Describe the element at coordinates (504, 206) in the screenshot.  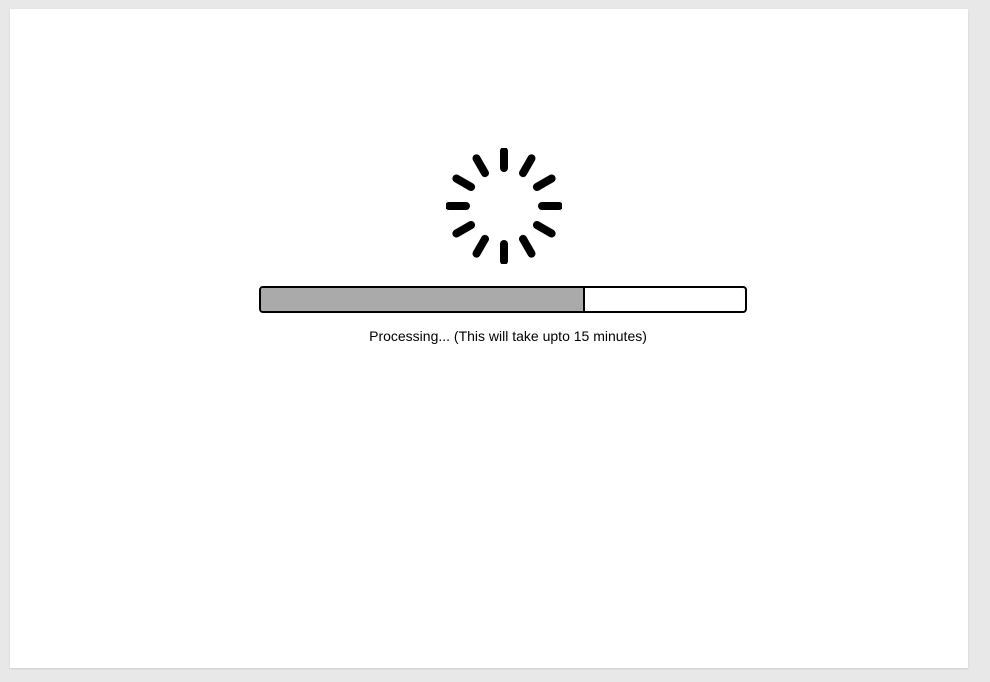
I see `loading-spinner-icon` at that location.